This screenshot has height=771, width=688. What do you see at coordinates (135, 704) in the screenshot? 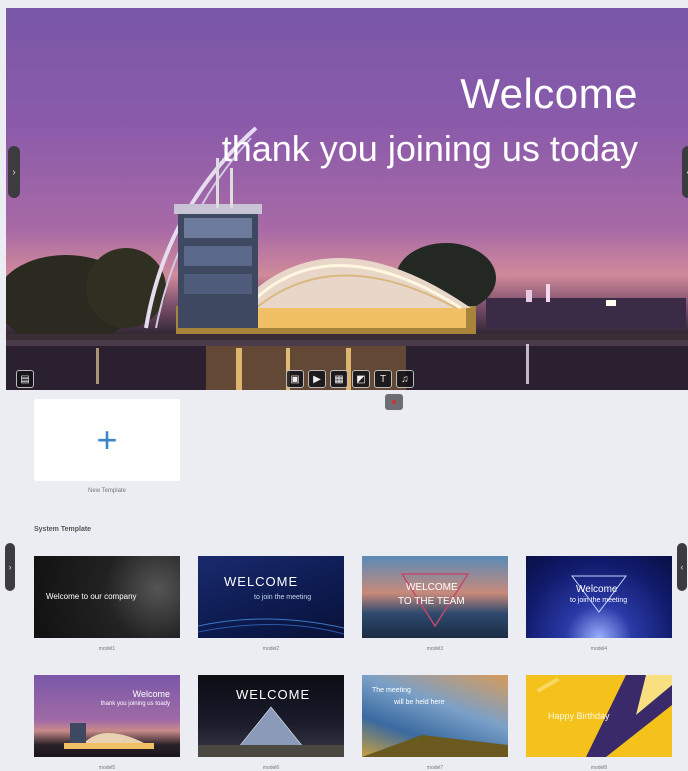
I see `template-subtitle: thank you joining us toady` at bounding box center [135, 704].